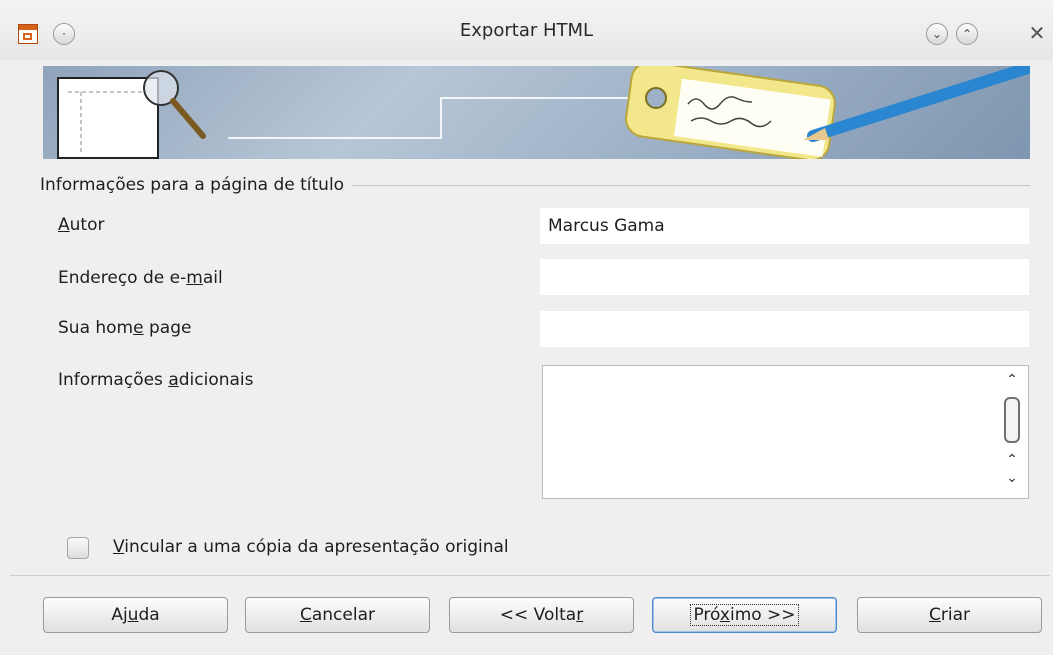  I want to click on homepage-label: Sua home page, so click(125, 328).